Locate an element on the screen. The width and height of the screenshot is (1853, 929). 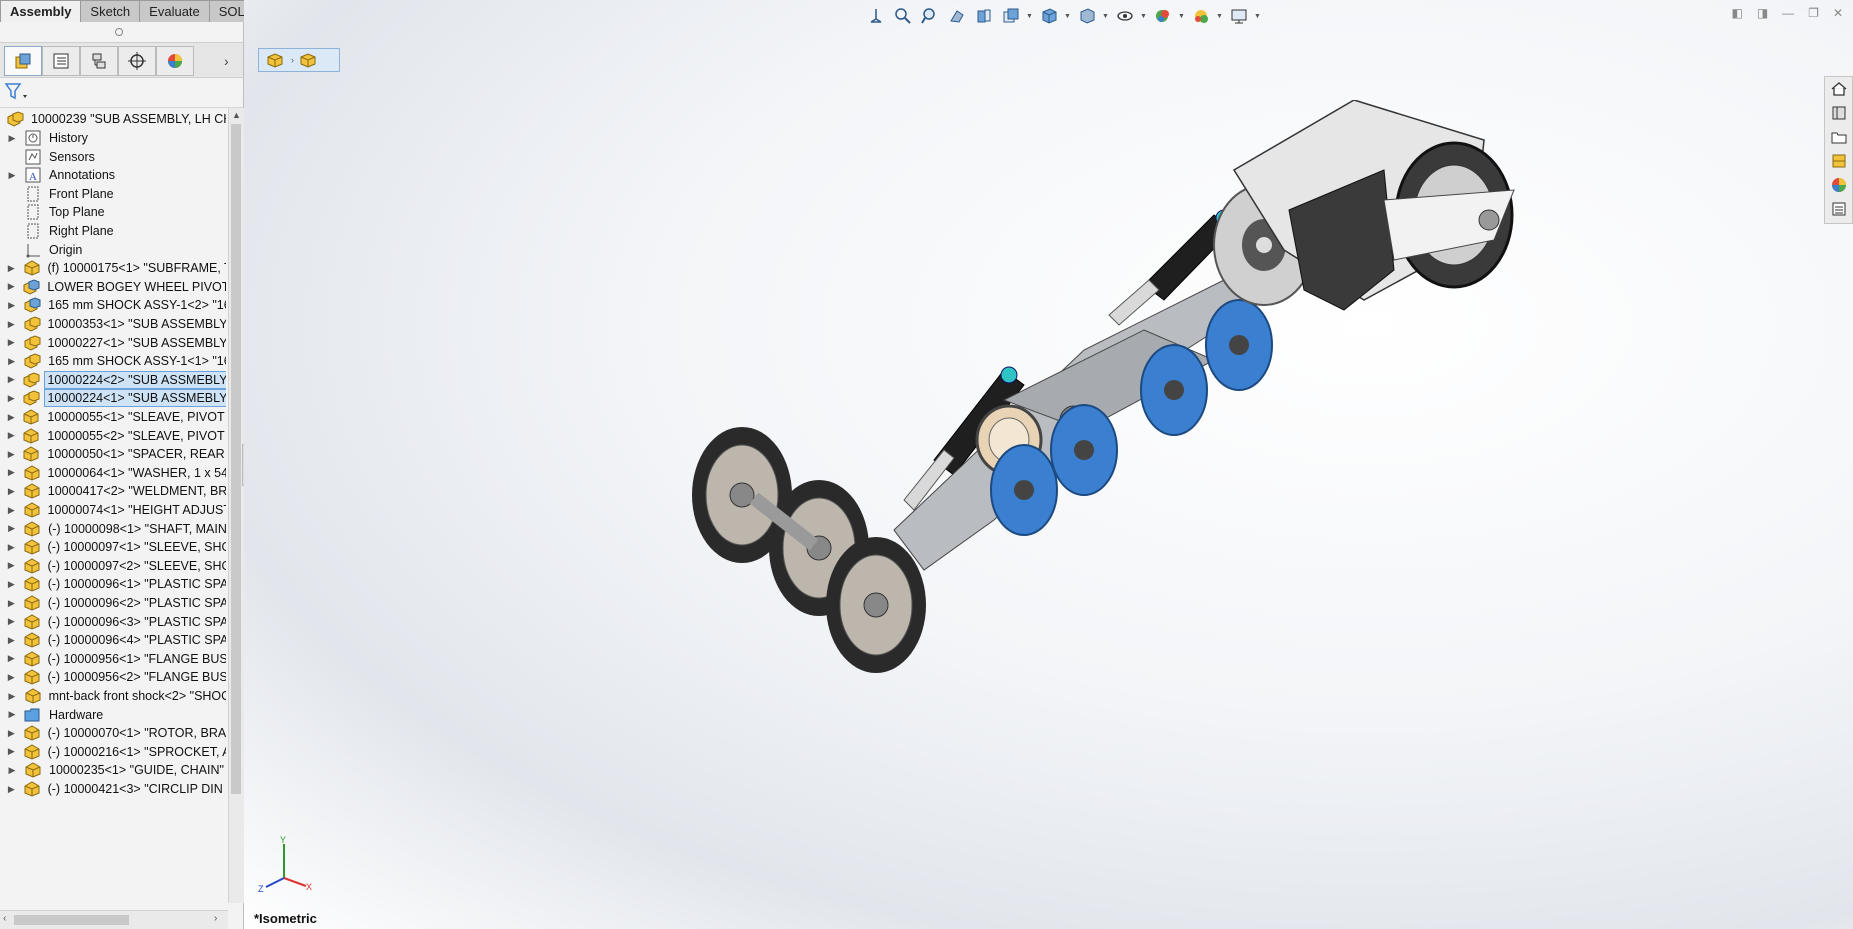
task-pane-custom-properties is located at coordinates (1839, 209).